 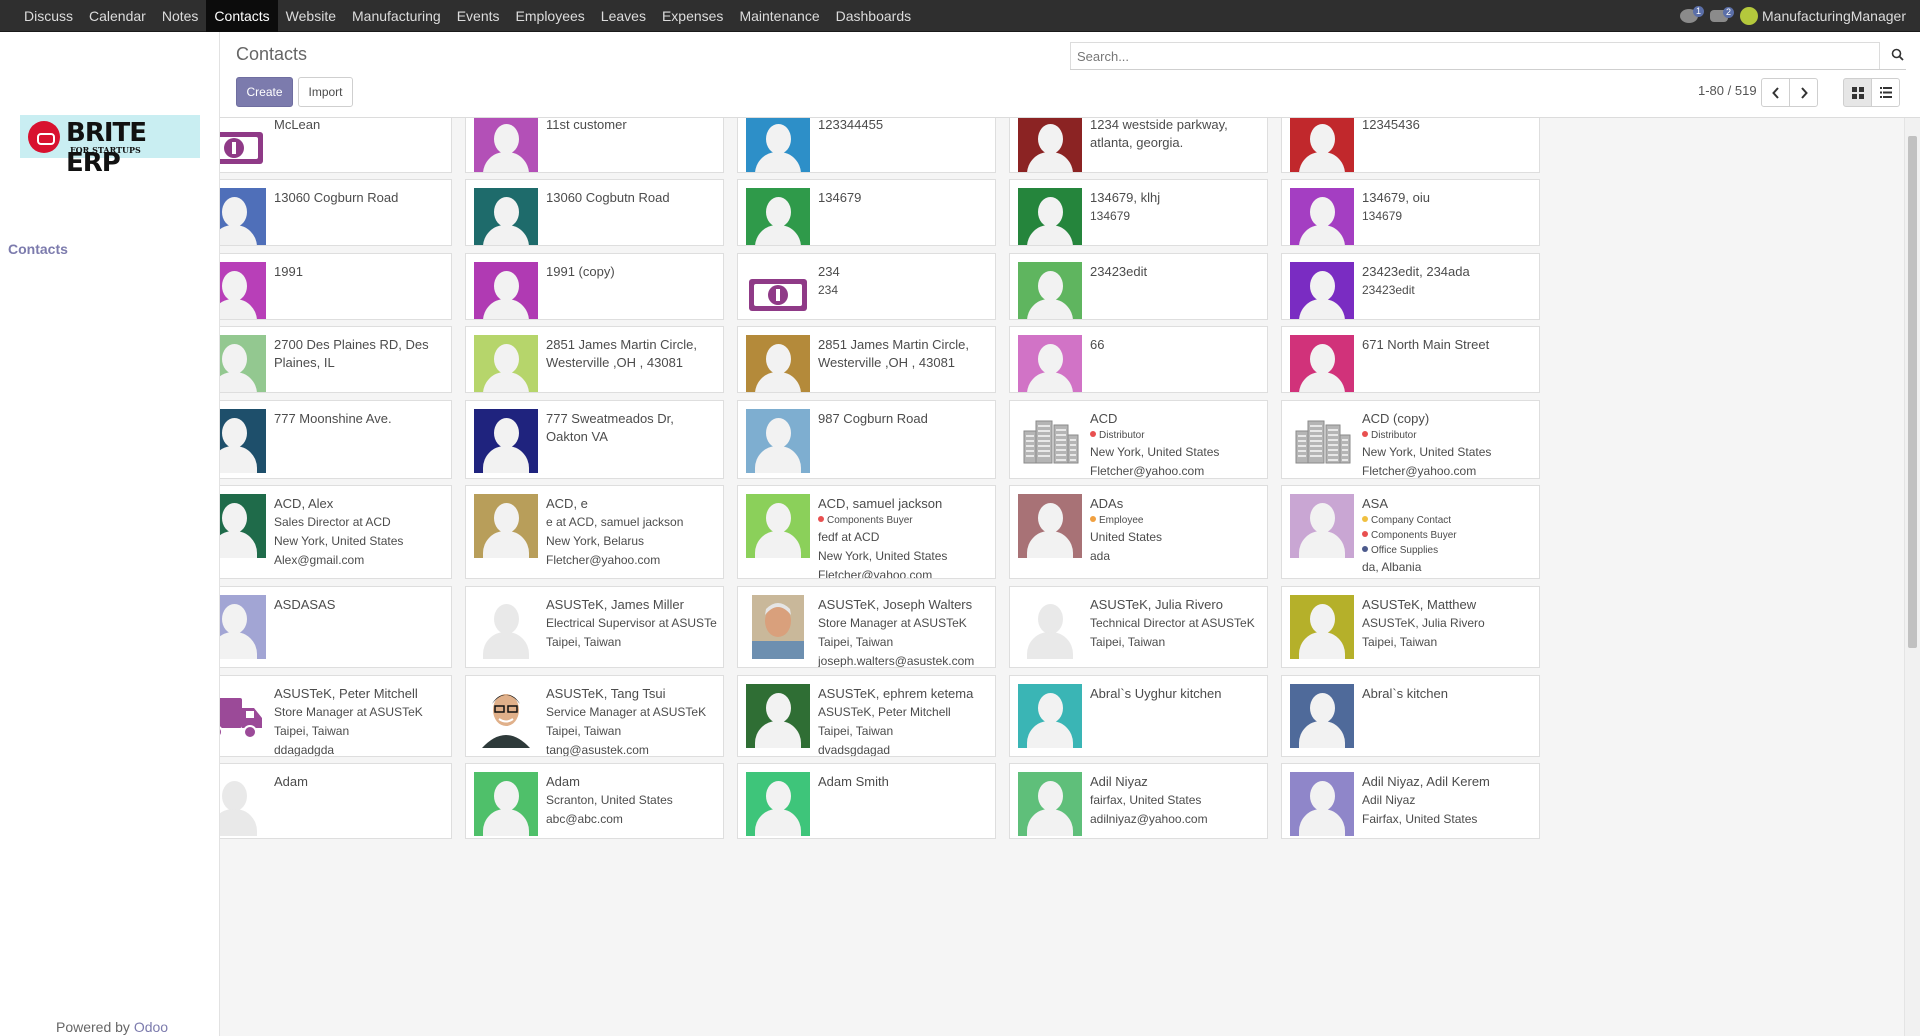 I want to click on menu-item-expenses: Expenses, so click(x=692, y=16).